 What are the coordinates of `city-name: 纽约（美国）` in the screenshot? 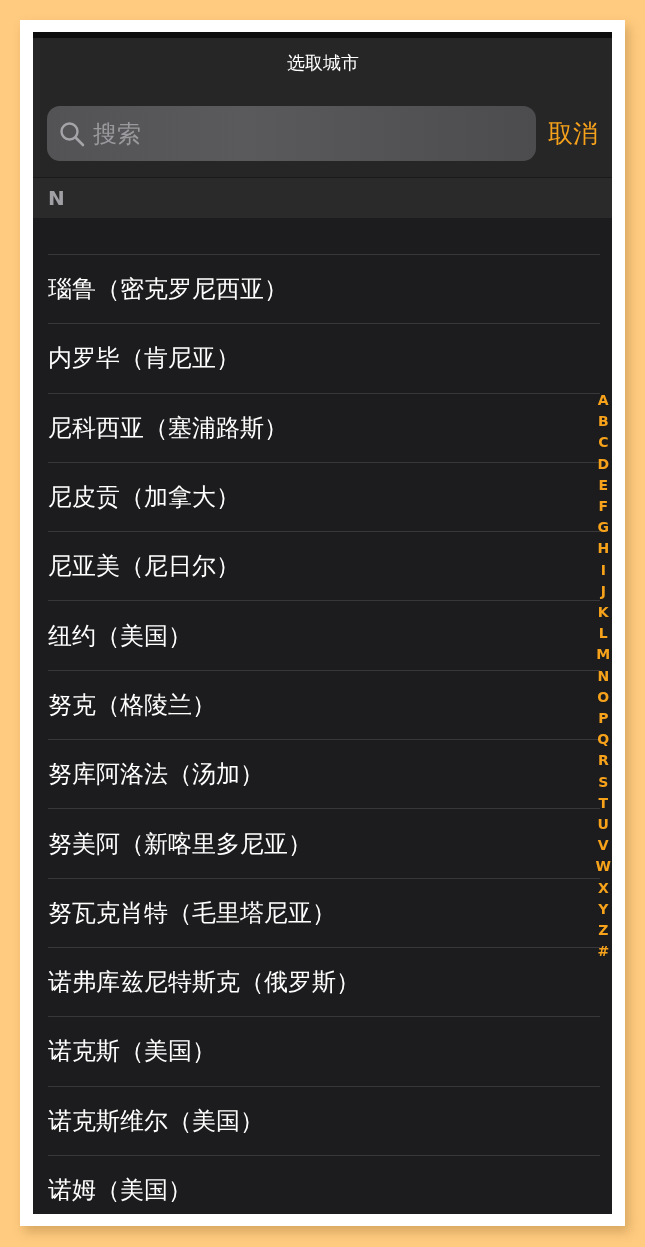 It's located at (120, 635).